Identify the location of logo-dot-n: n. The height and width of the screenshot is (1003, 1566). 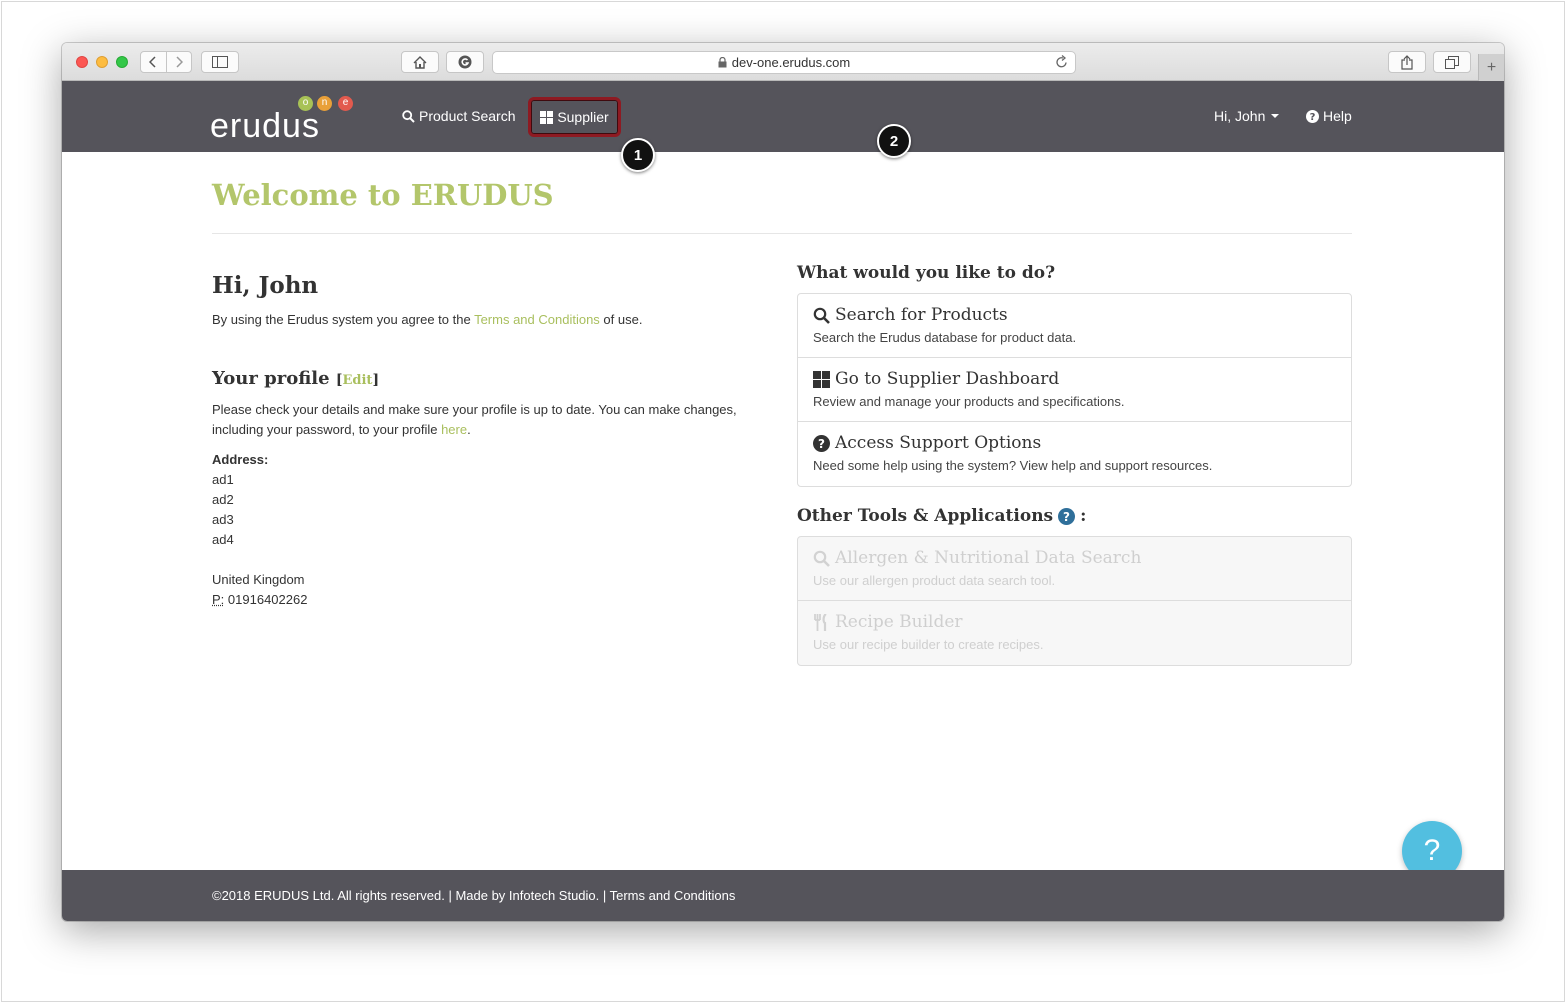
(324, 103).